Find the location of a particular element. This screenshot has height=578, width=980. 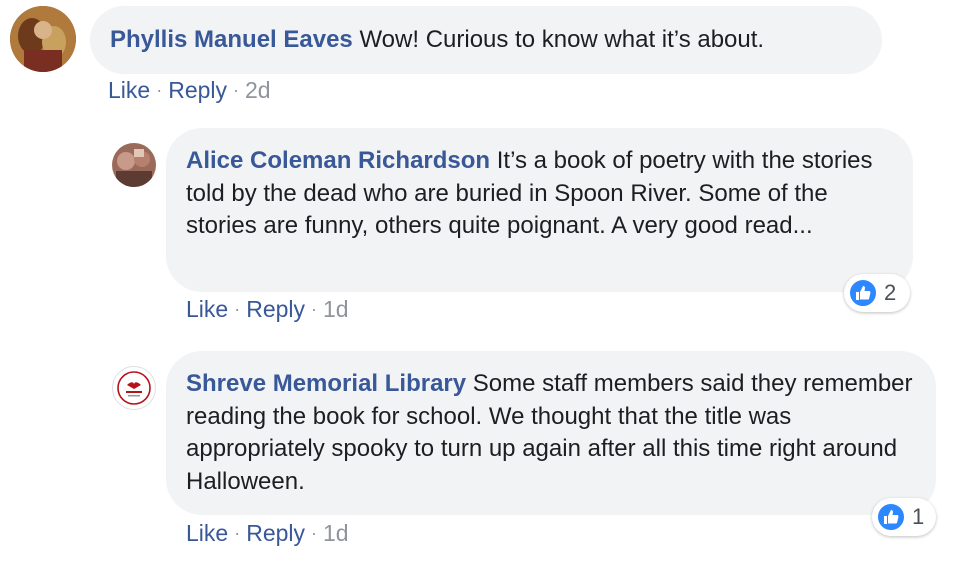

reaction-summary: 1 is located at coordinates (904, 517).